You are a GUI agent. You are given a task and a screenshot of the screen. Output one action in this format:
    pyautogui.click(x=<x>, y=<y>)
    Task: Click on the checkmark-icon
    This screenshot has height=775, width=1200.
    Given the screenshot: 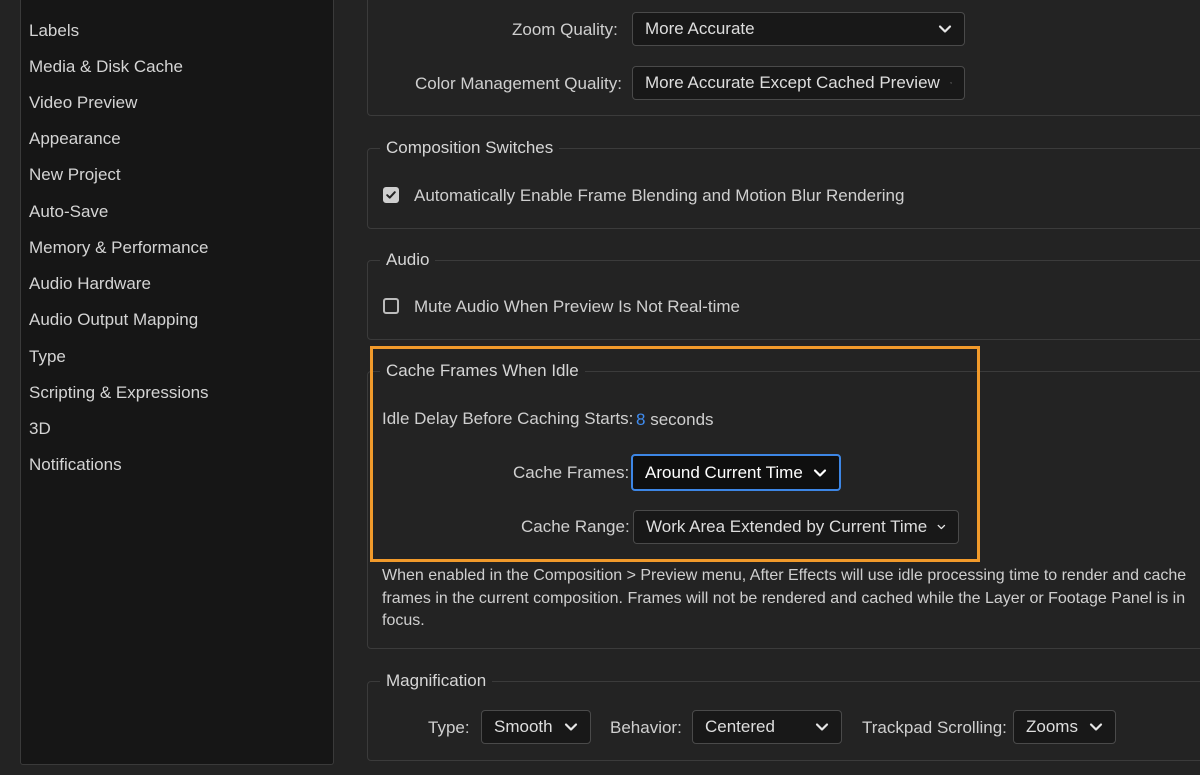 What is the action you would take?
    pyautogui.click(x=391, y=195)
    